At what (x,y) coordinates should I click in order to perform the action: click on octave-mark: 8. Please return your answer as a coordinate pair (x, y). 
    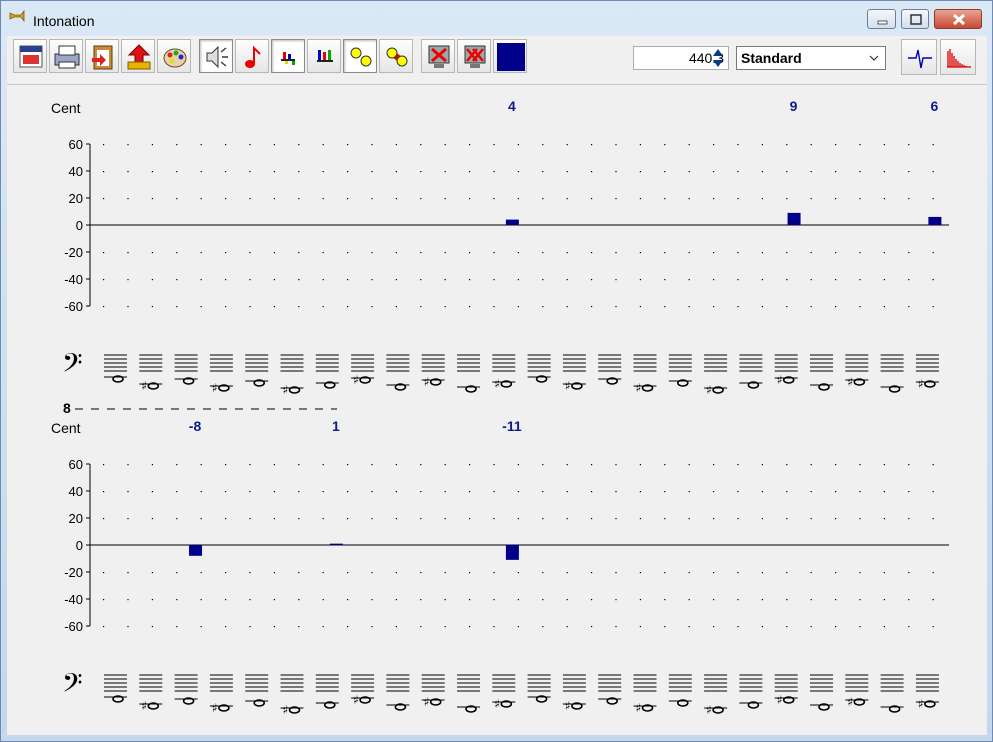
    Looking at the image, I should click on (67, 408).